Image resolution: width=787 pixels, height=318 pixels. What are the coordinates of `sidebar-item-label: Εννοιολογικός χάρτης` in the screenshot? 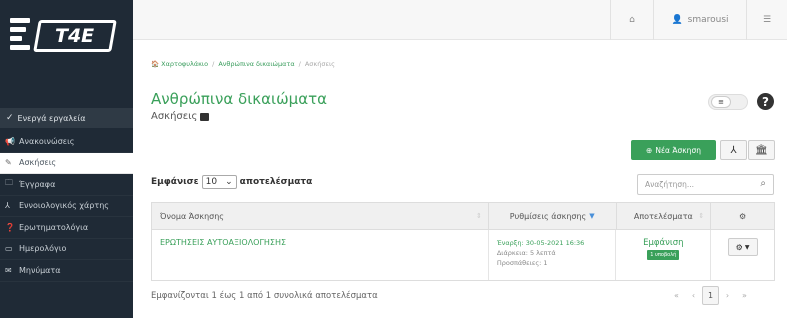 It's located at (64, 206).